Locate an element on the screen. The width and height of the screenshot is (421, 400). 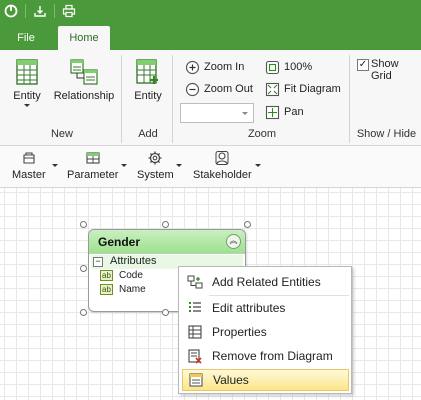
category-parameter-button: Parameter is located at coordinates (92, 165).